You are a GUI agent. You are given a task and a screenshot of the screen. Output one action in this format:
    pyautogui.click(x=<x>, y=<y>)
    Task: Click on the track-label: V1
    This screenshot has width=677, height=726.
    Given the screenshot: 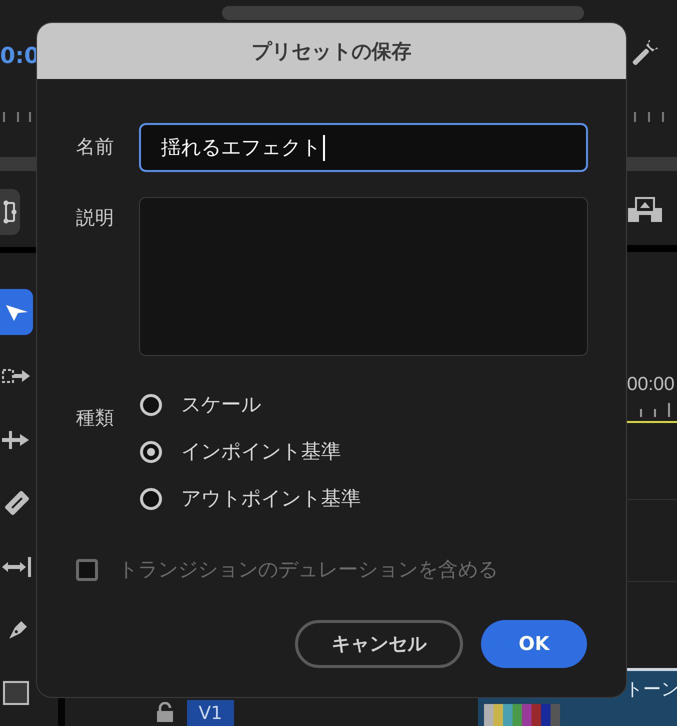 What is the action you would take?
    pyautogui.click(x=210, y=713)
    